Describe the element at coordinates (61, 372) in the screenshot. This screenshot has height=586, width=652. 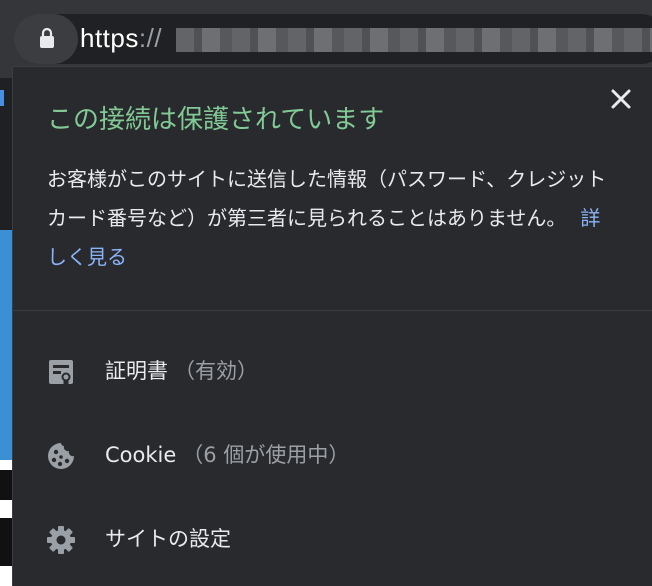
I see `certificate-icon` at that location.